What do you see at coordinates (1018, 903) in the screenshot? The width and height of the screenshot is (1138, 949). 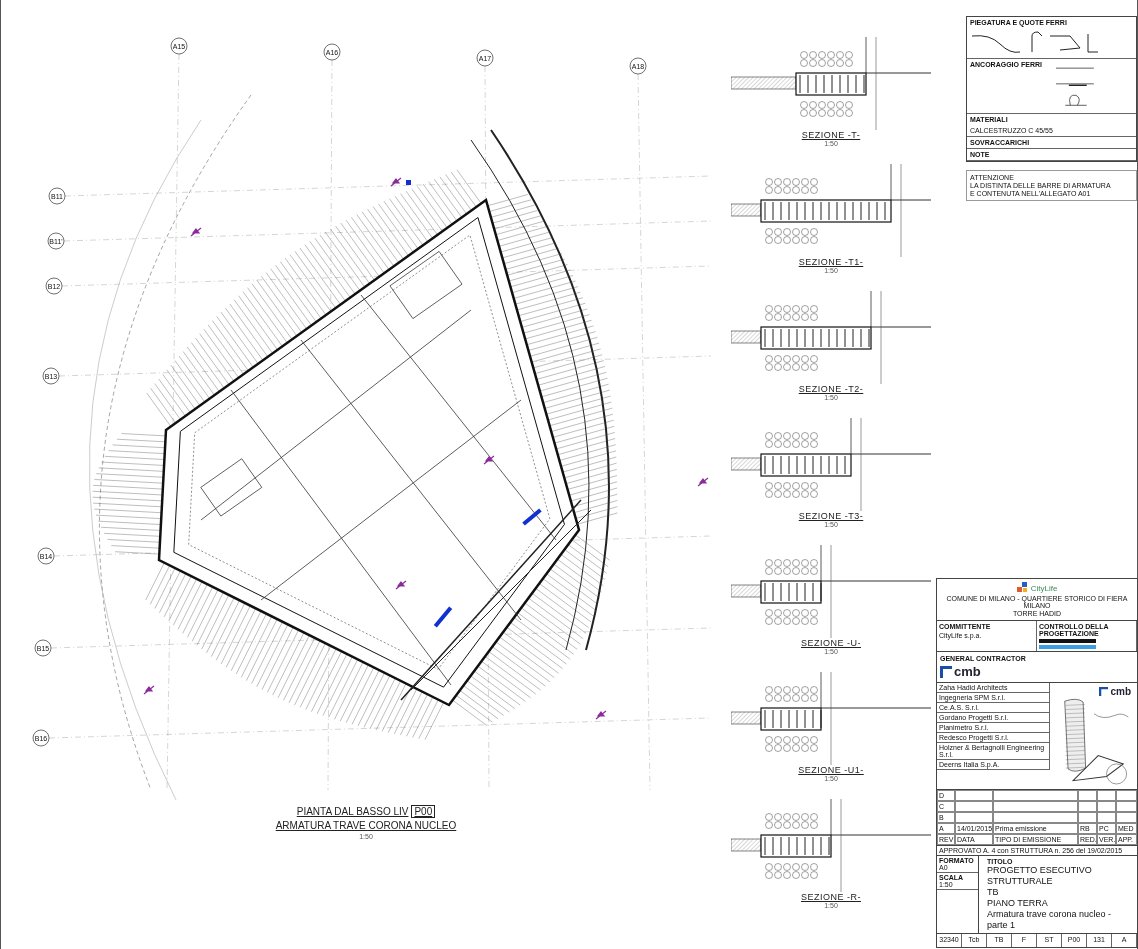 I see `drawing-title: PIANO TERRA` at bounding box center [1018, 903].